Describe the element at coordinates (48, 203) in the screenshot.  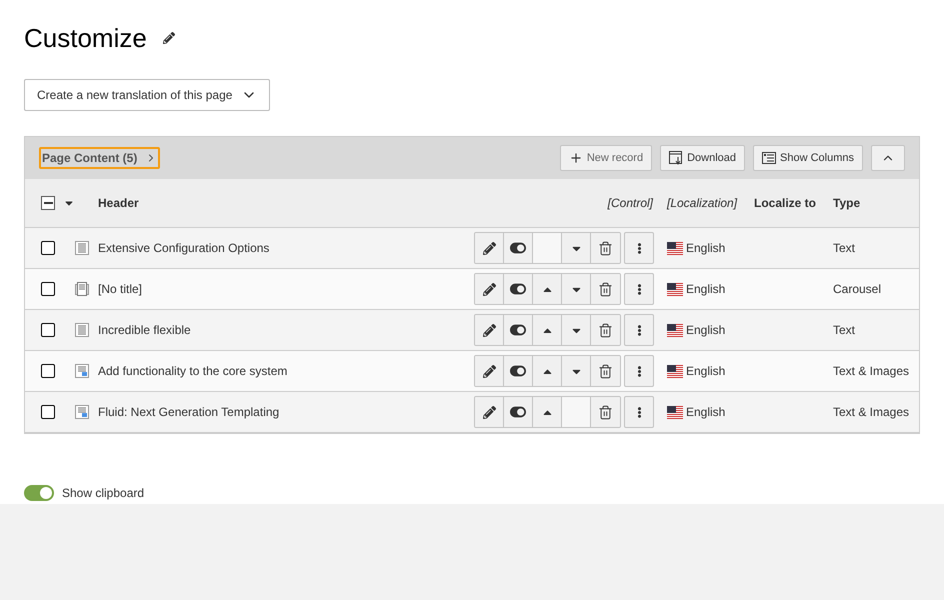
I see `select-all-checkbox` at that location.